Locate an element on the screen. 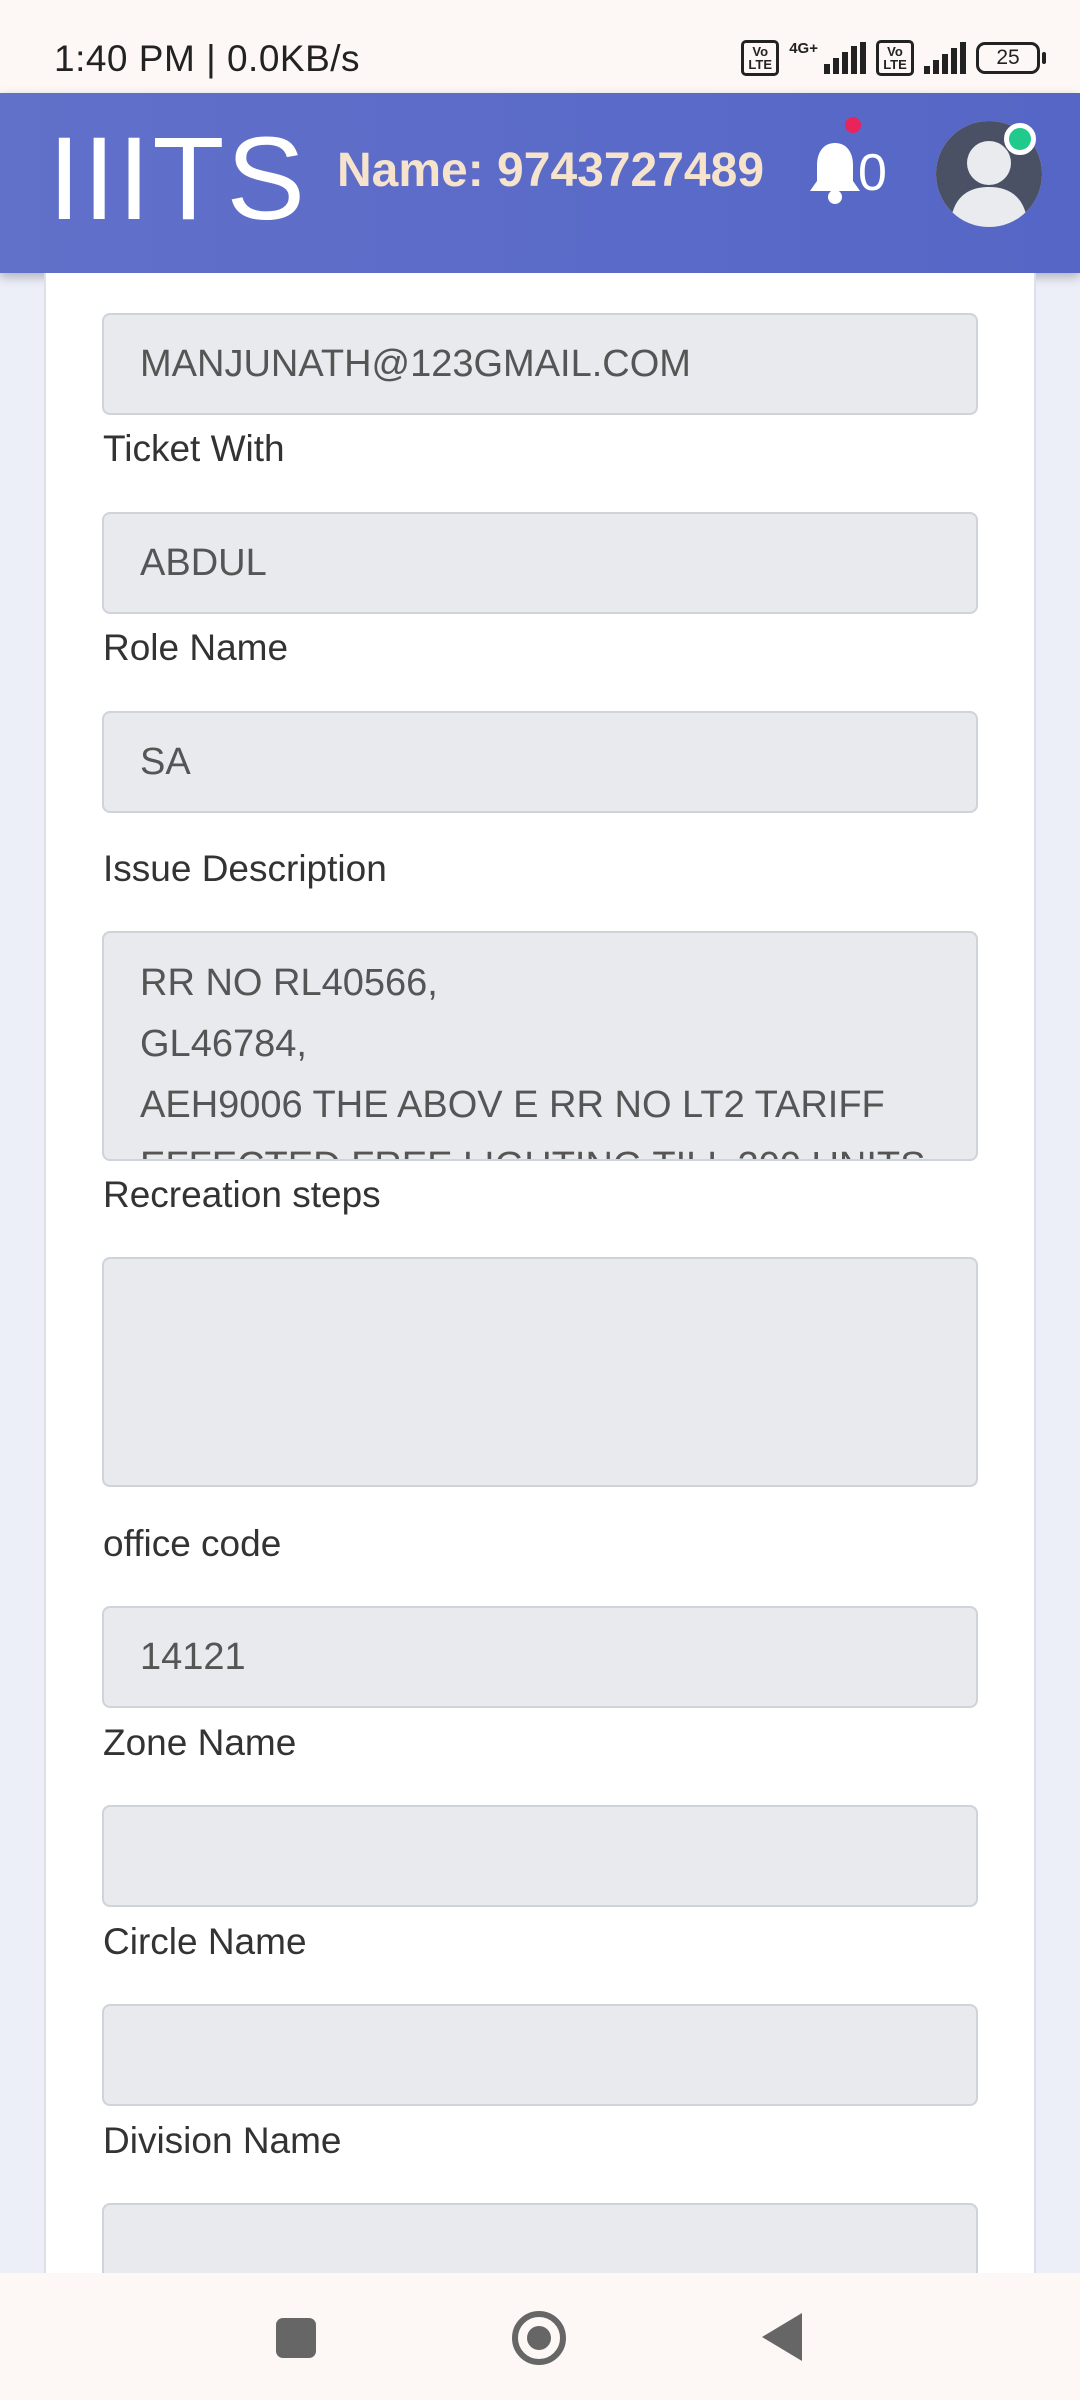 The image size is (1080, 2400). office-code-field: 14121 is located at coordinates (540, 1657).